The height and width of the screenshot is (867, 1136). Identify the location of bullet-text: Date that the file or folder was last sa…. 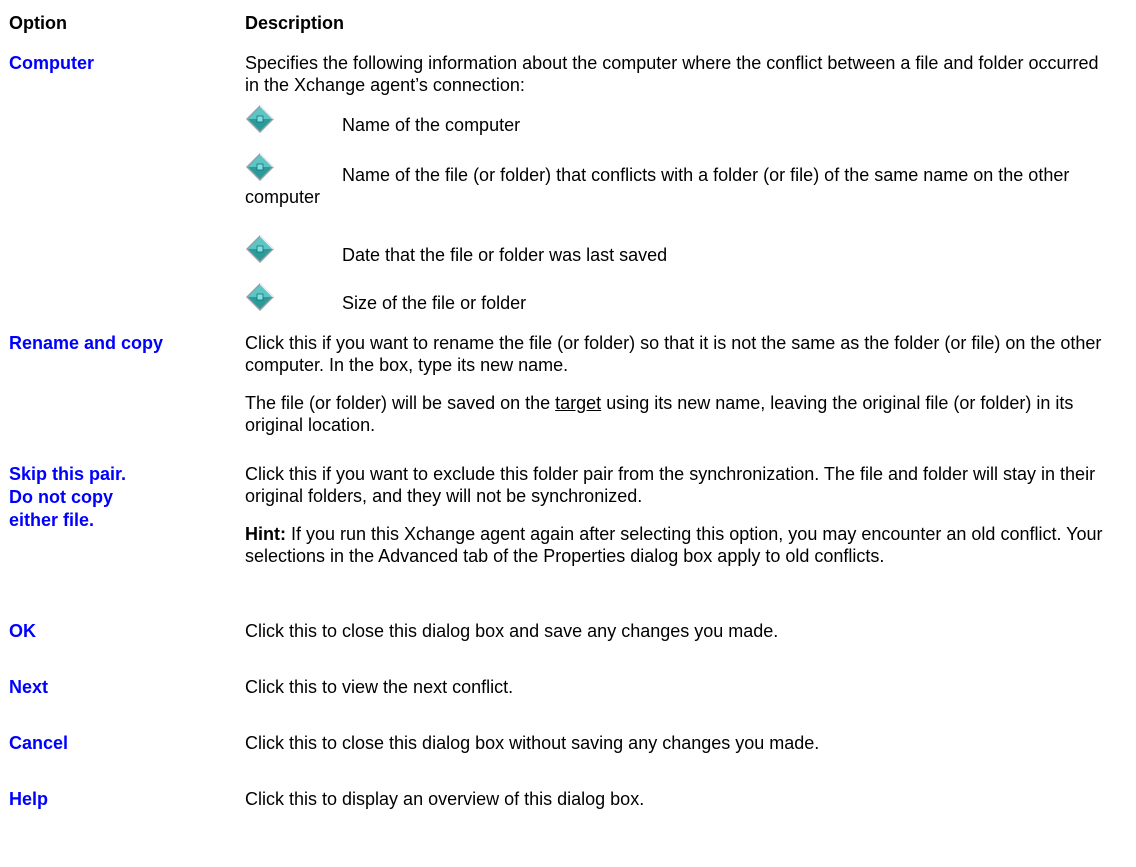
(505, 255).